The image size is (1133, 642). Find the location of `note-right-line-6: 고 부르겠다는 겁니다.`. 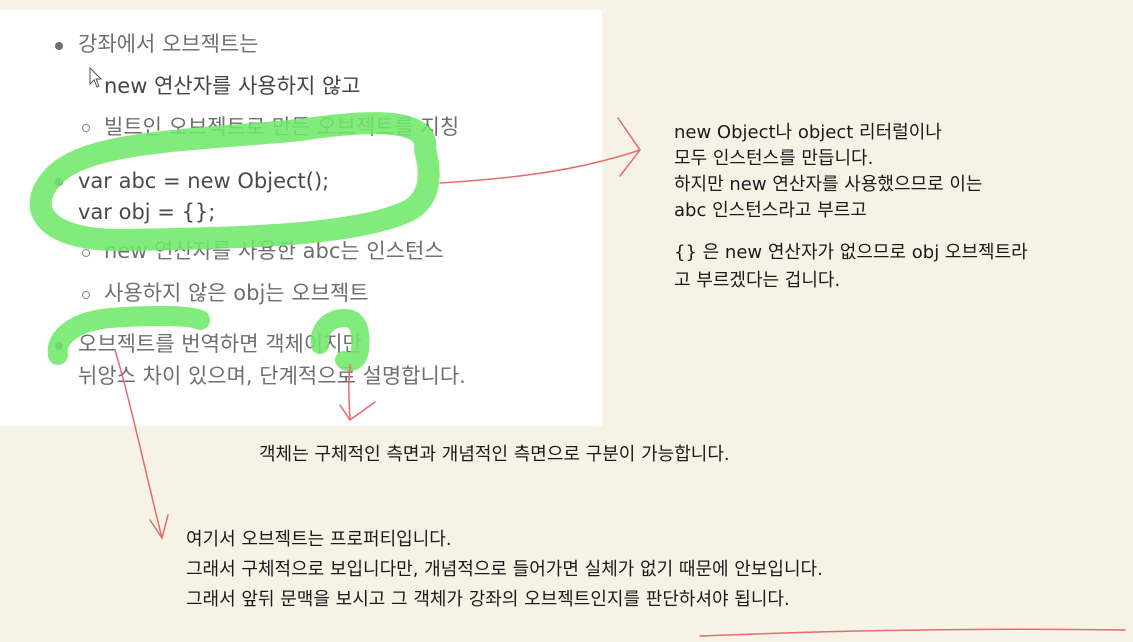

note-right-line-6: 고 부르겠다는 겁니다. is located at coordinates (757, 280).